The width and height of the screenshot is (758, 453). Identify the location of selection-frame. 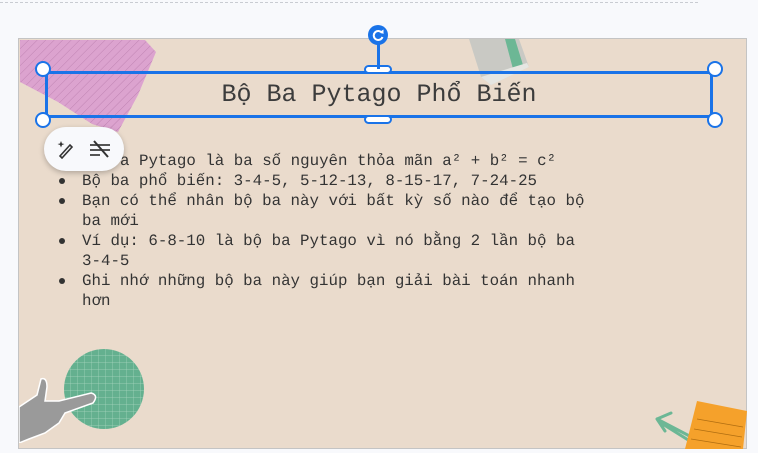
(379, 94).